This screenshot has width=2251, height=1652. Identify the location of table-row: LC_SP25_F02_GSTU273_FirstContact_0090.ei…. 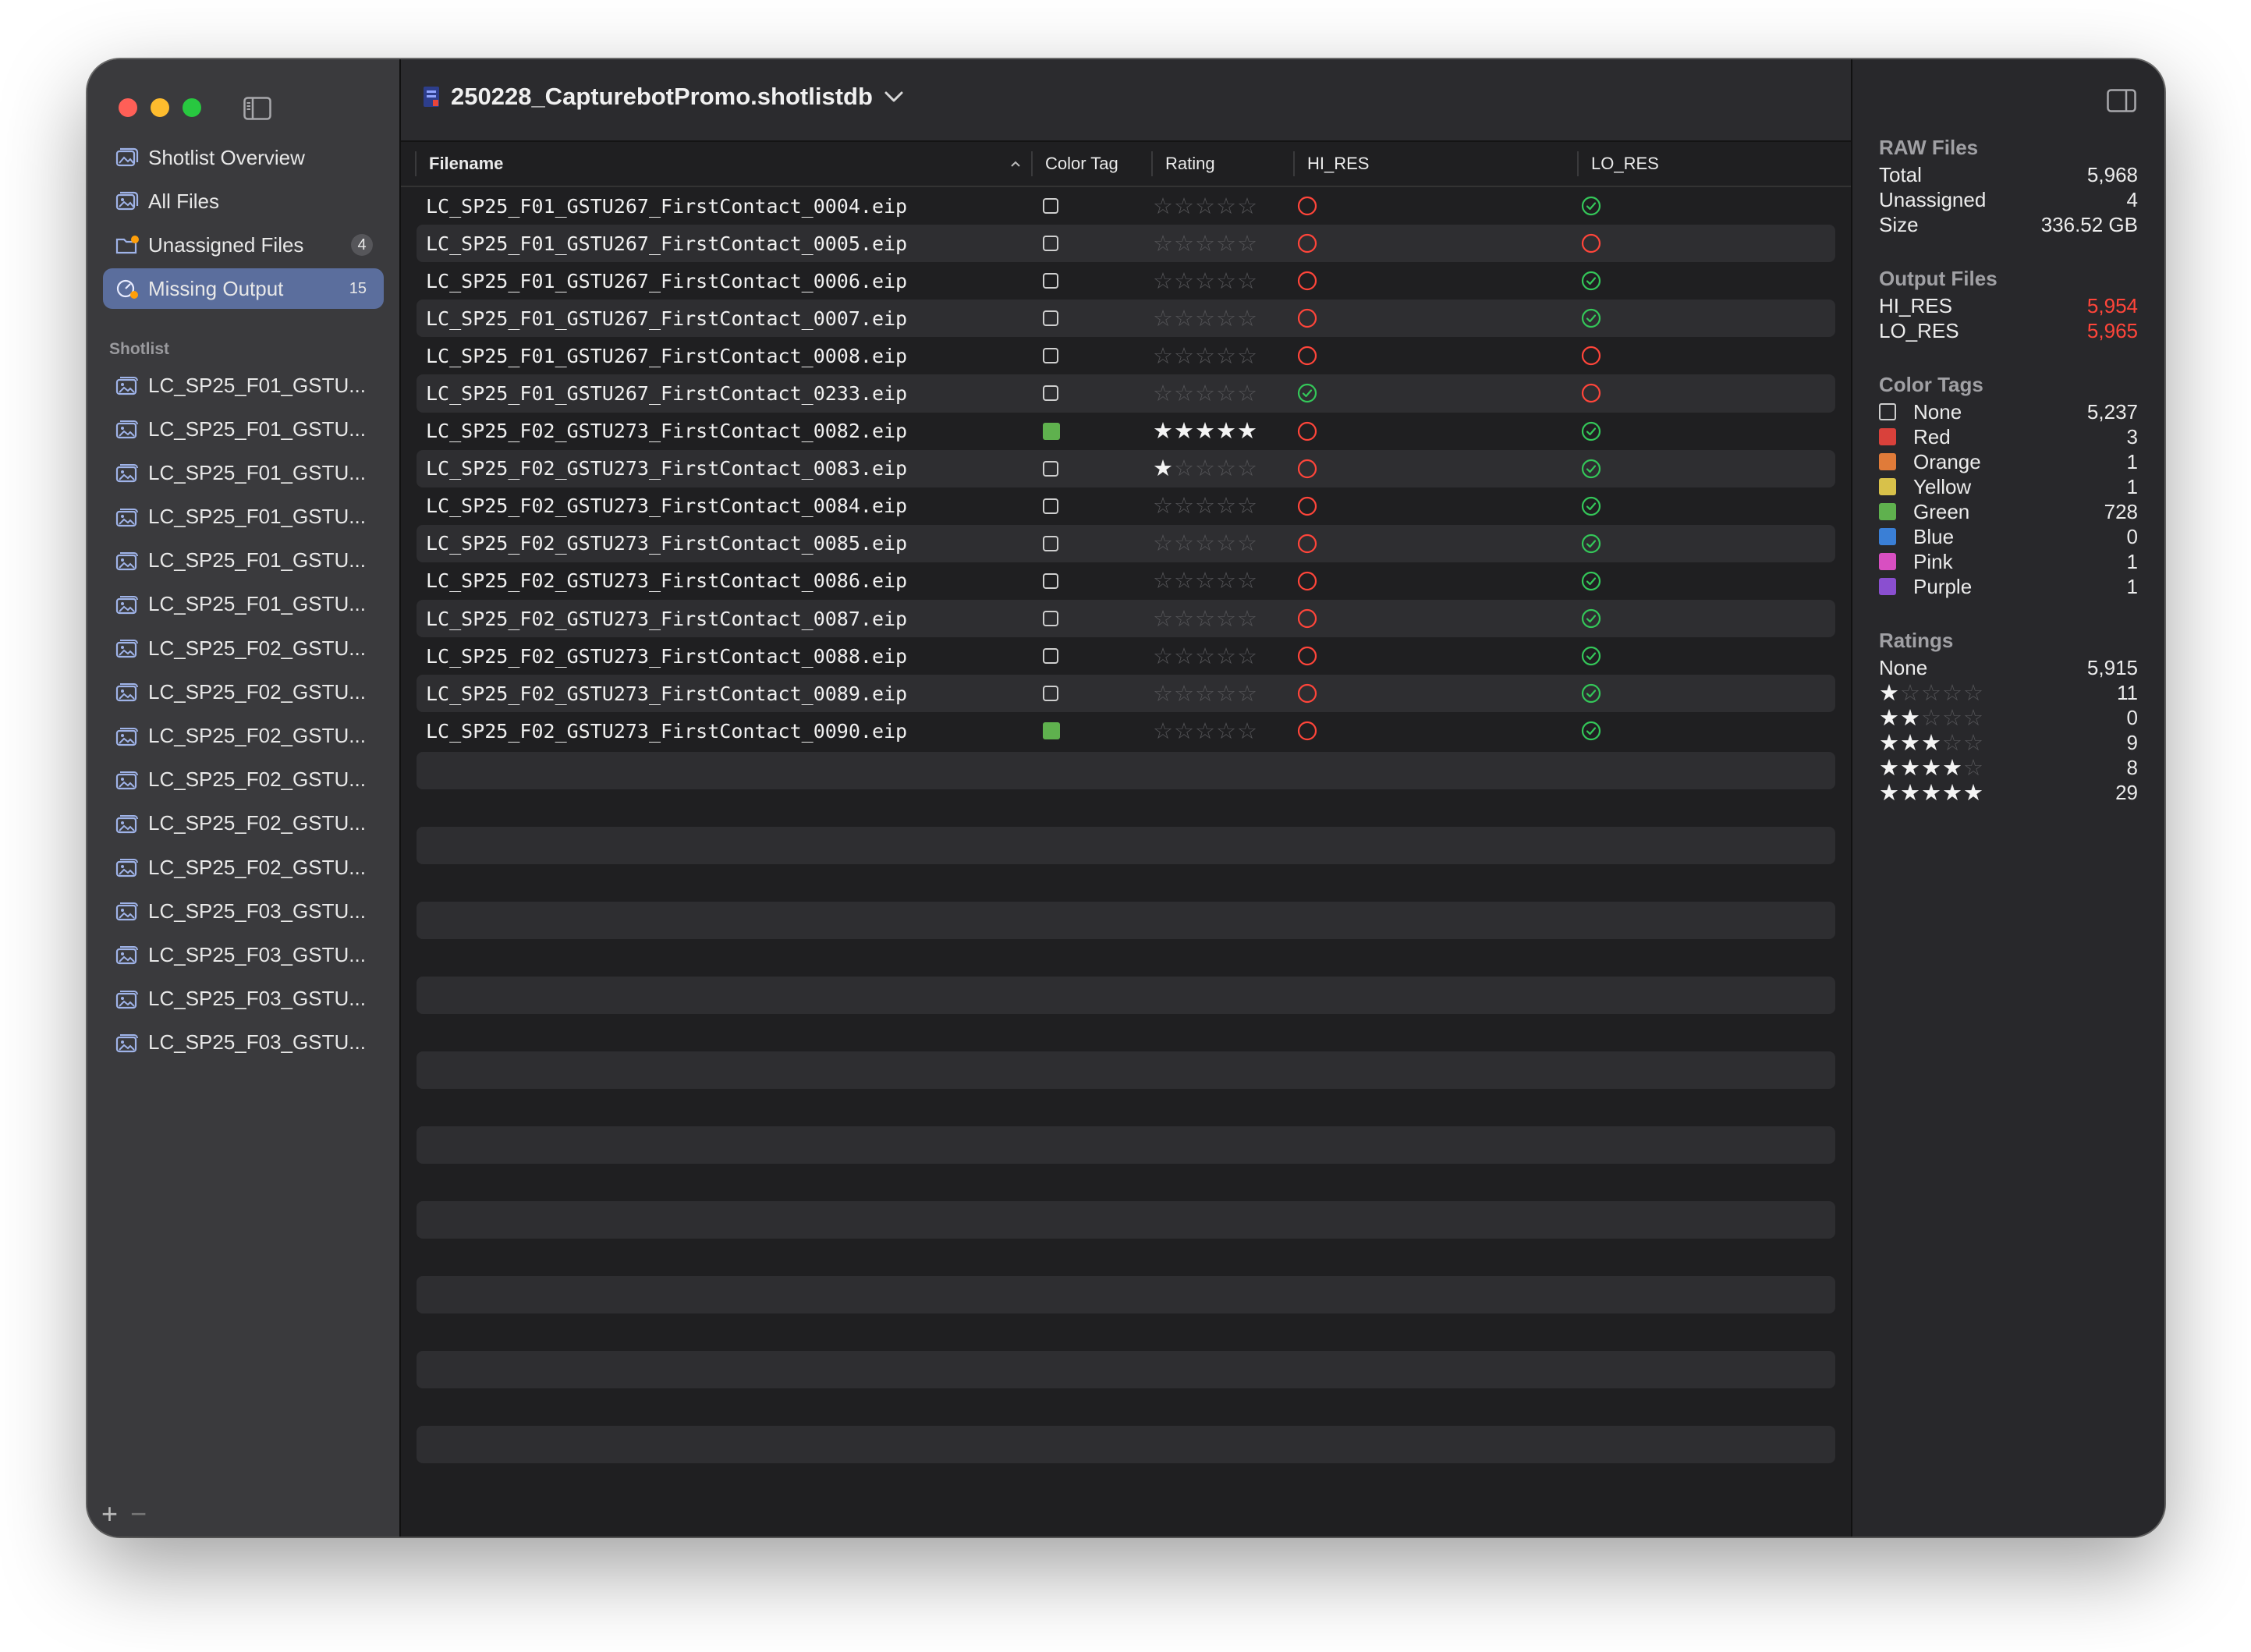
(1126, 731).